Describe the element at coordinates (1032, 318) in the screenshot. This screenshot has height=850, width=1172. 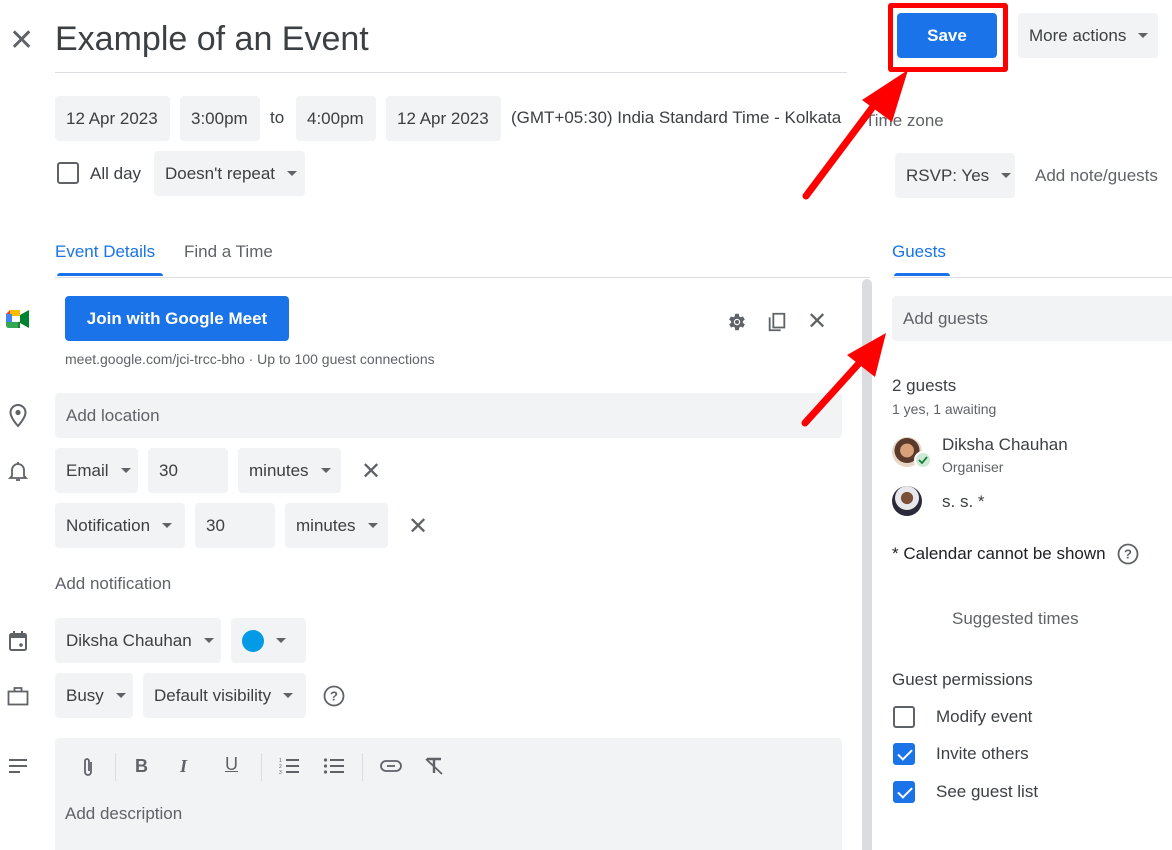
I see `add-guests-input: Add guests` at that location.